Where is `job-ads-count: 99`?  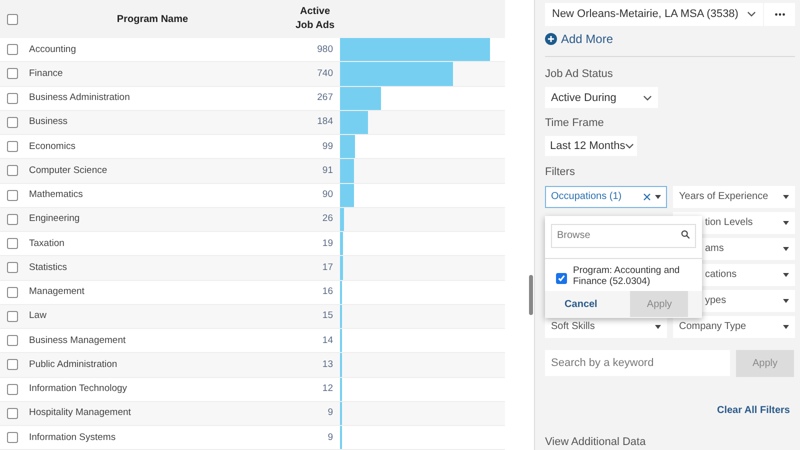 job-ads-count: 99 is located at coordinates (327, 147).